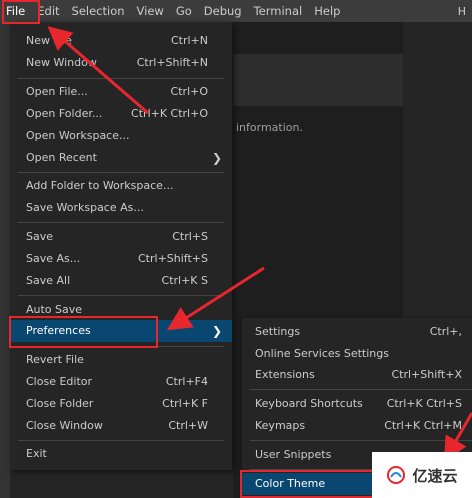  What do you see at coordinates (322, 353) in the screenshot?
I see `menu-item-label: Online Services Settings` at bounding box center [322, 353].